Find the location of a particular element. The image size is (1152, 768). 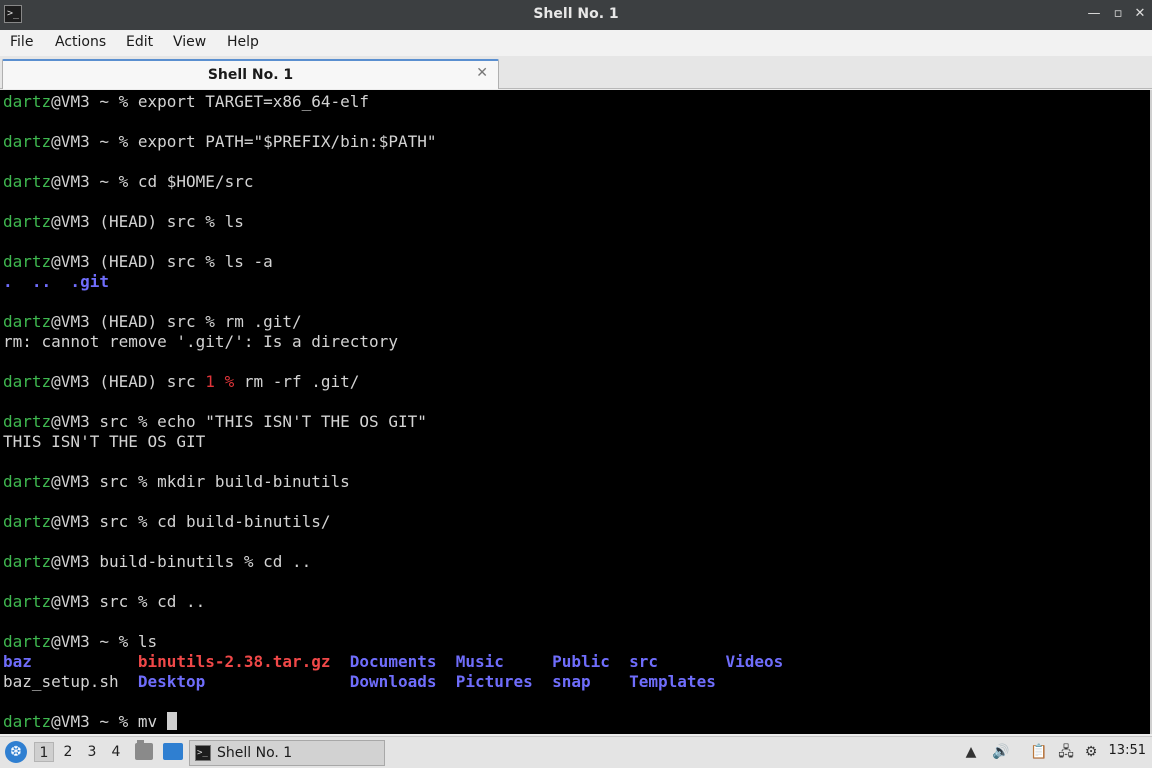

show-desktop-icon is located at coordinates (173, 751).